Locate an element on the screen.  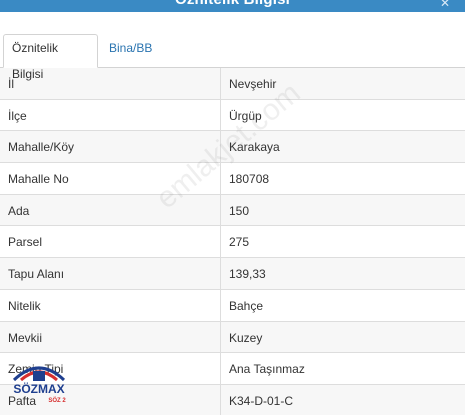
attr-key-parsel: Parsel is located at coordinates (25, 242).